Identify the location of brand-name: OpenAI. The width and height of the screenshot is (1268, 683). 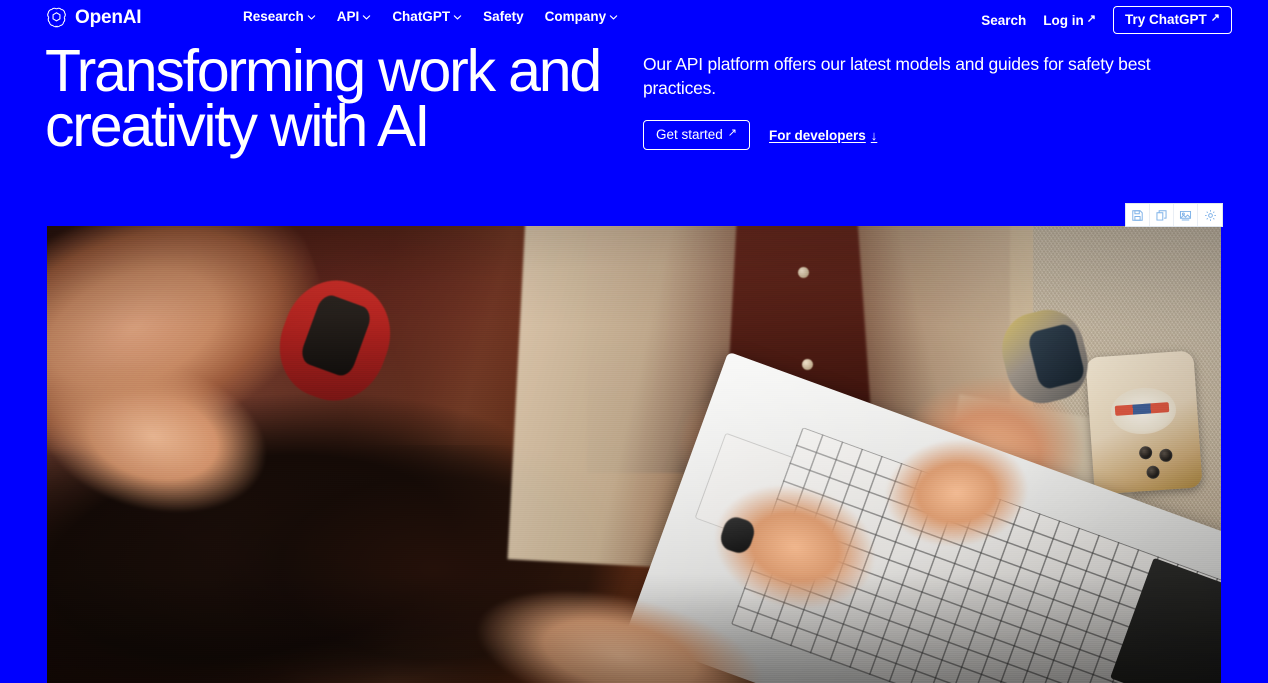
(108, 17).